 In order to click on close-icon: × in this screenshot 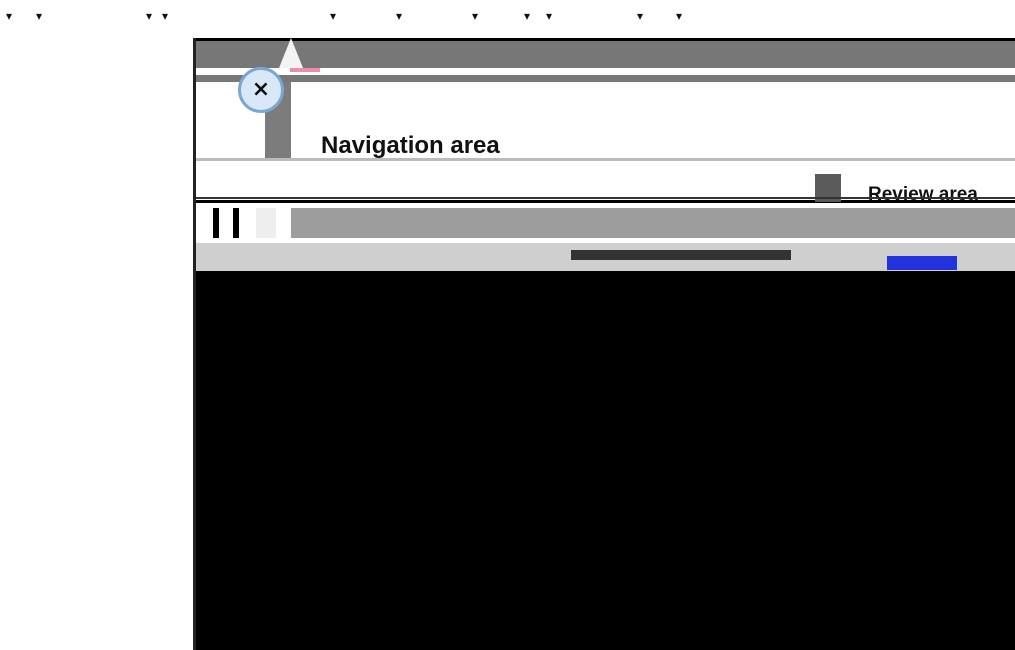, I will do `click(261, 89)`.